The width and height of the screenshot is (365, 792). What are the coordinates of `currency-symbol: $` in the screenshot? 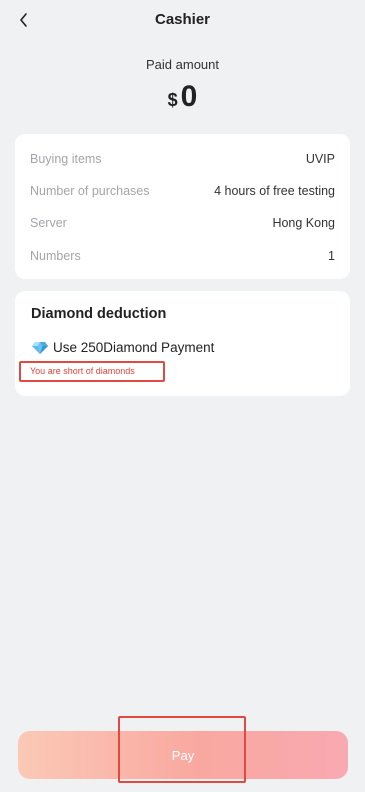 It's located at (172, 100).